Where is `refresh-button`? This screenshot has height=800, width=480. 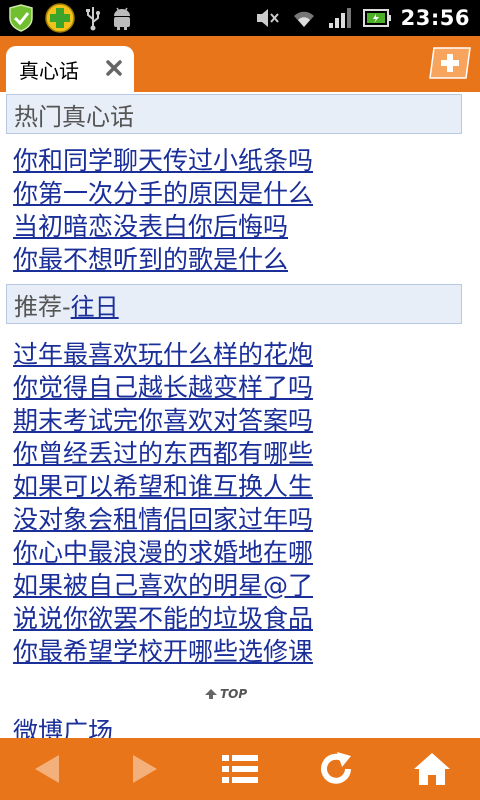
refresh-button is located at coordinates (336, 769).